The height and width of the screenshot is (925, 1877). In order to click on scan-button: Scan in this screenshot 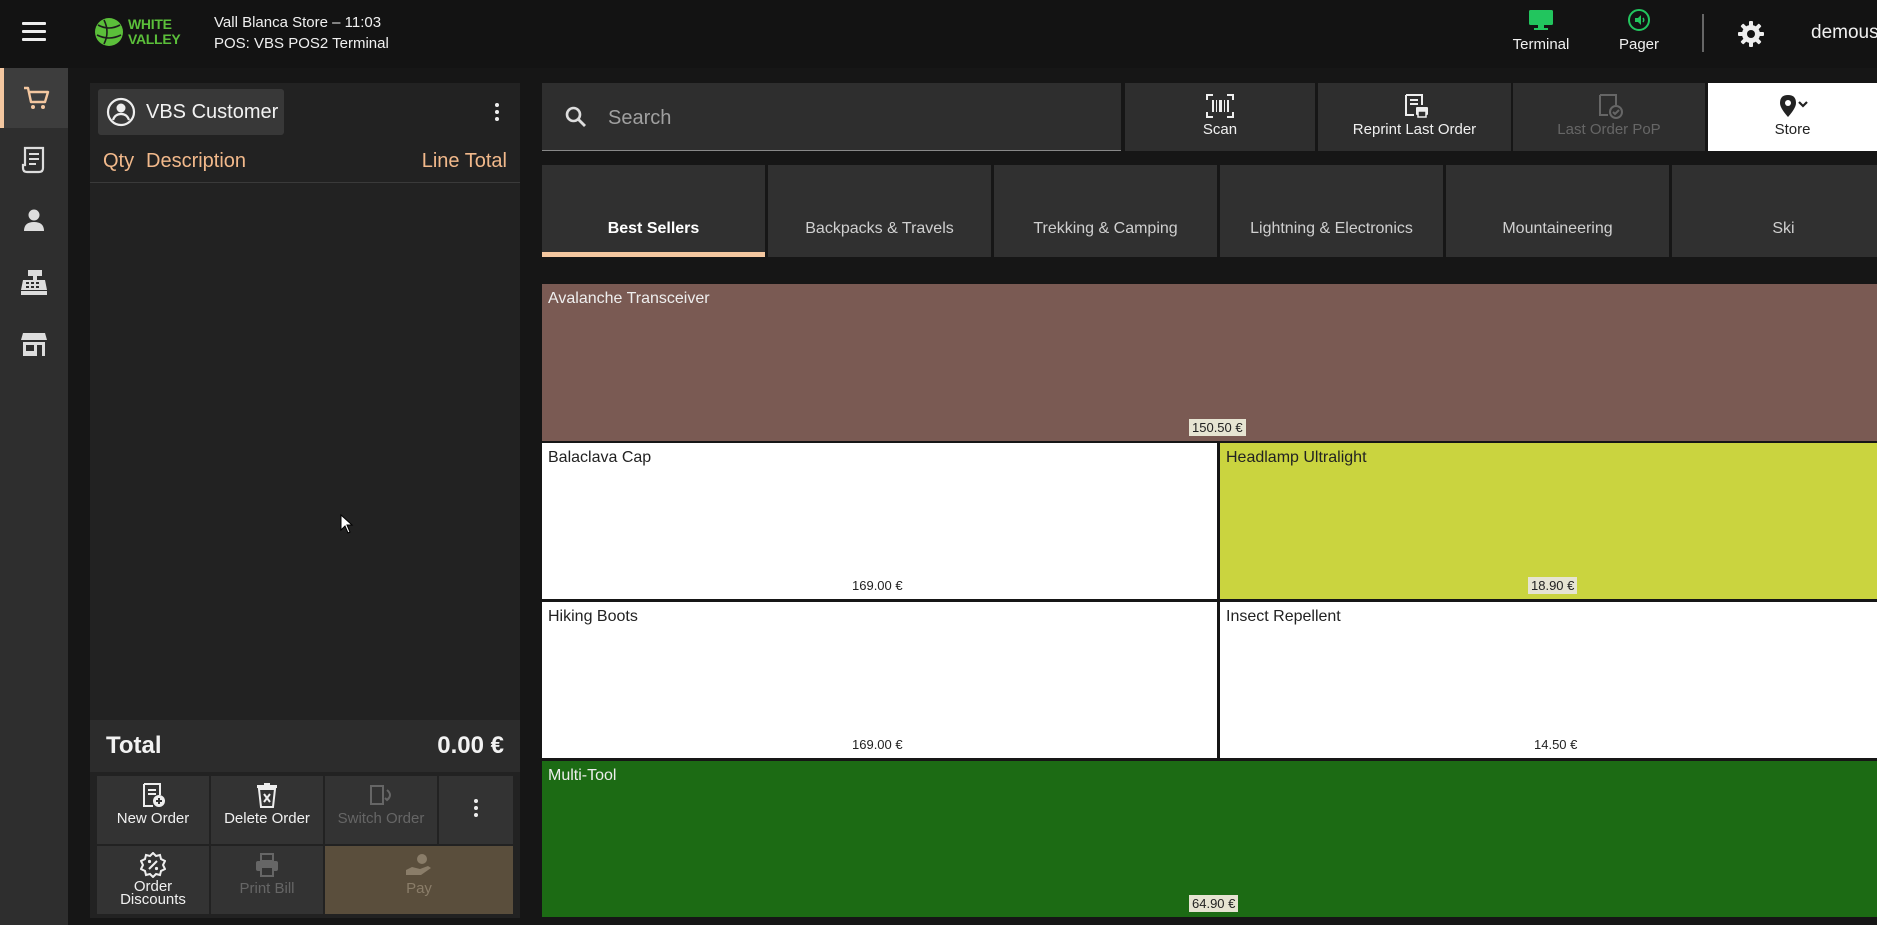, I will do `click(1220, 117)`.